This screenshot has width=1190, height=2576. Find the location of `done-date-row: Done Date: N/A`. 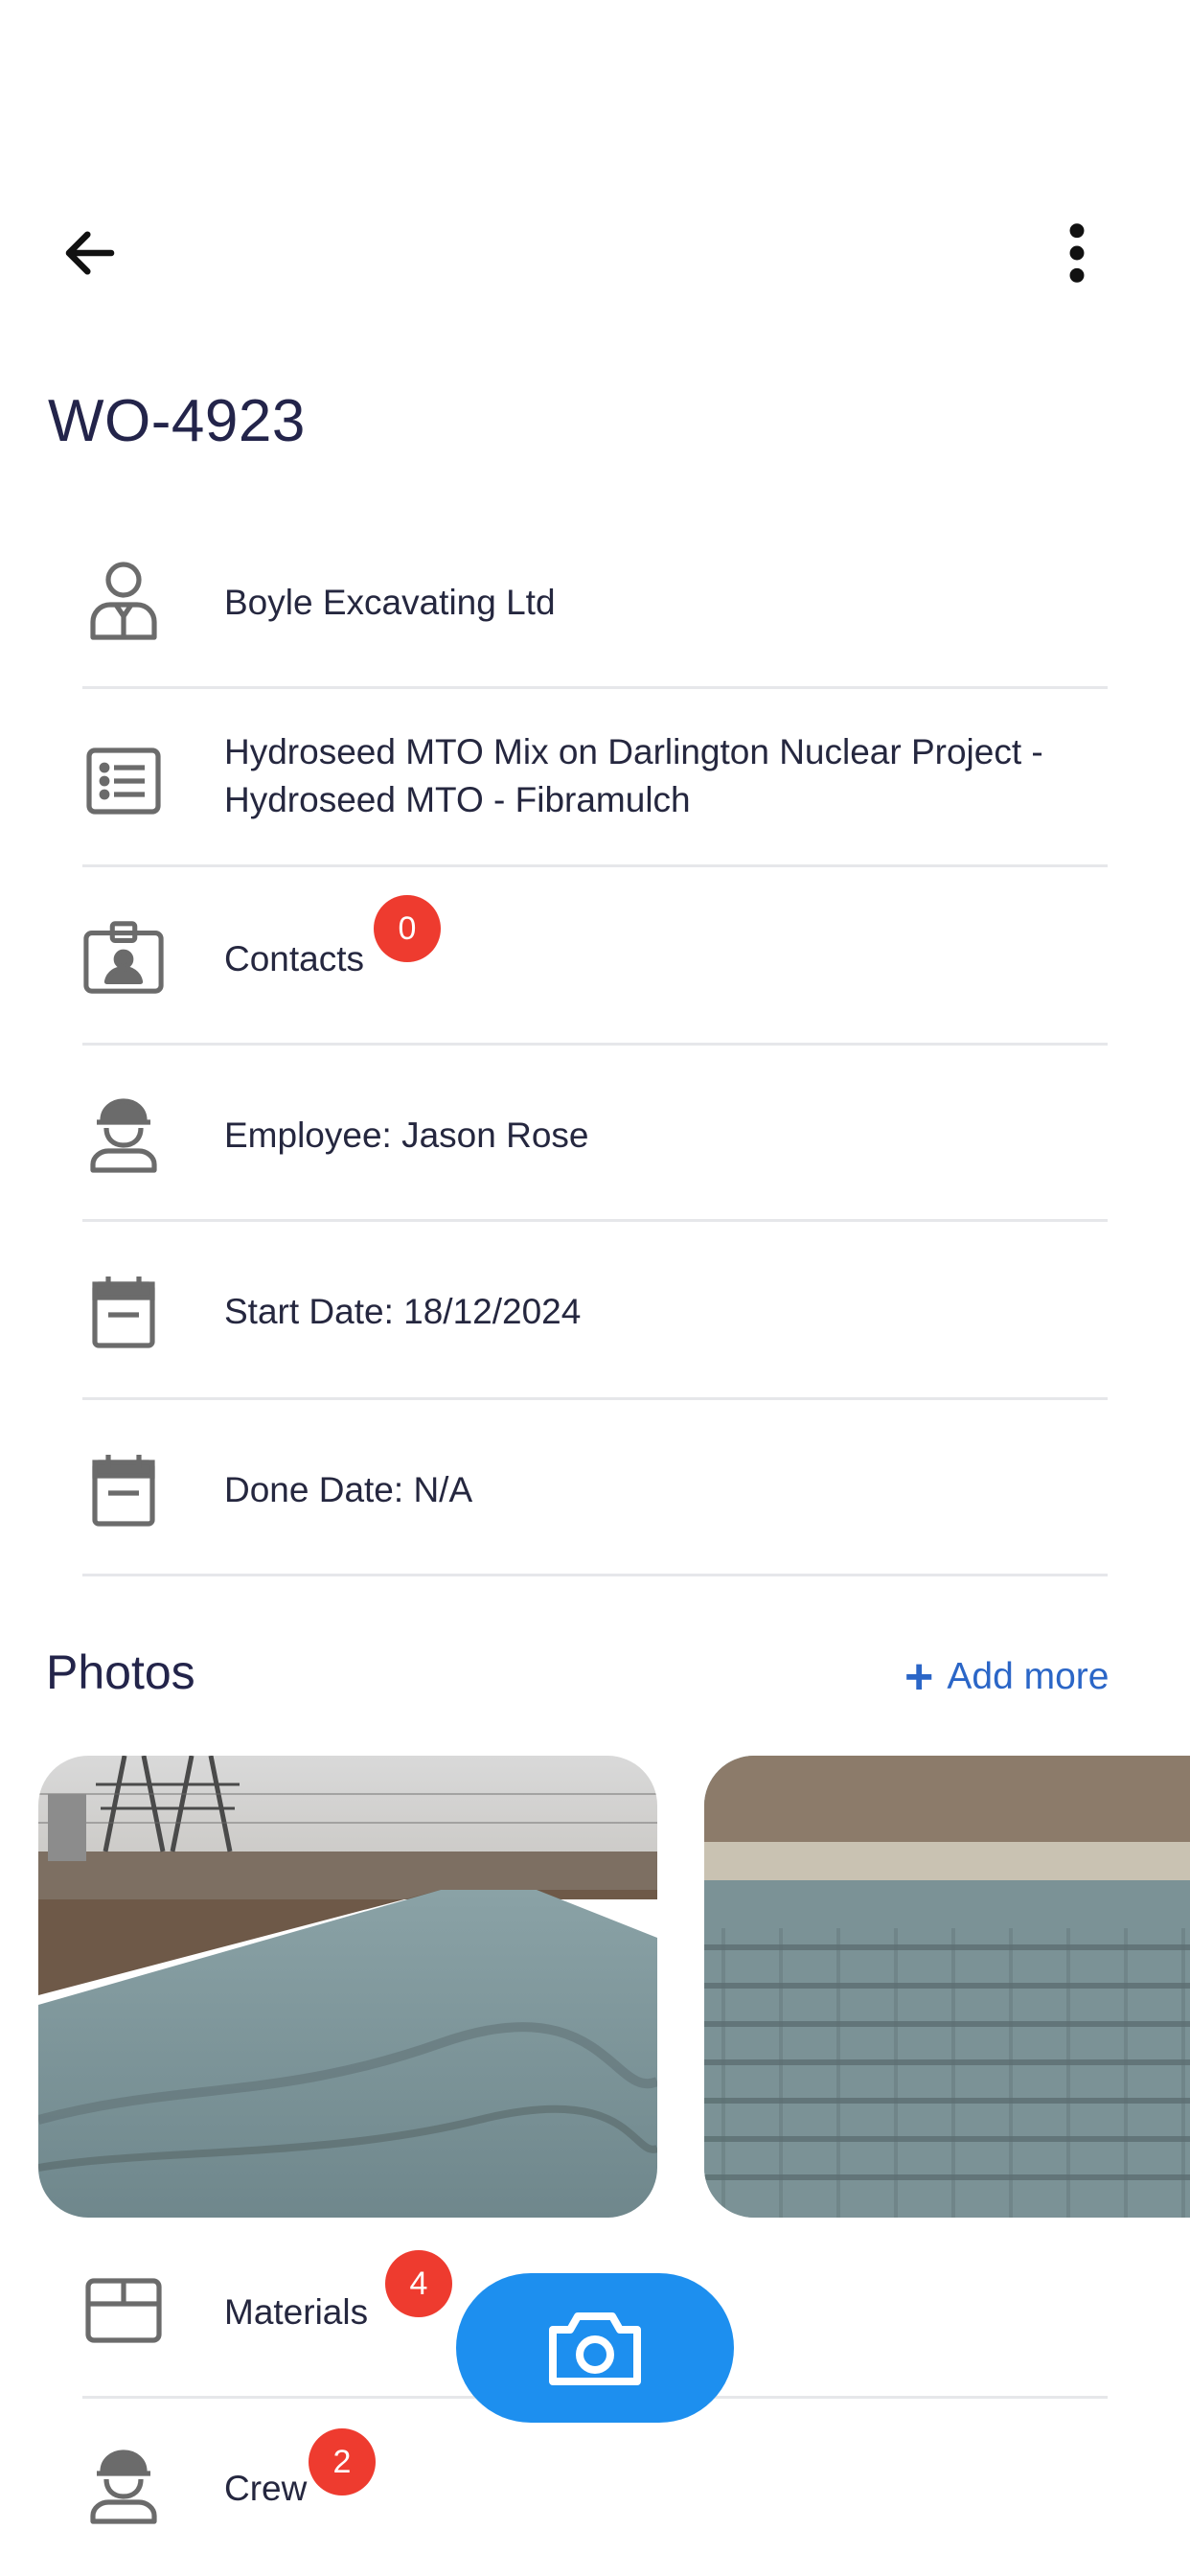

done-date-row: Done Date: N/A is located at coordinates (595, 1491).